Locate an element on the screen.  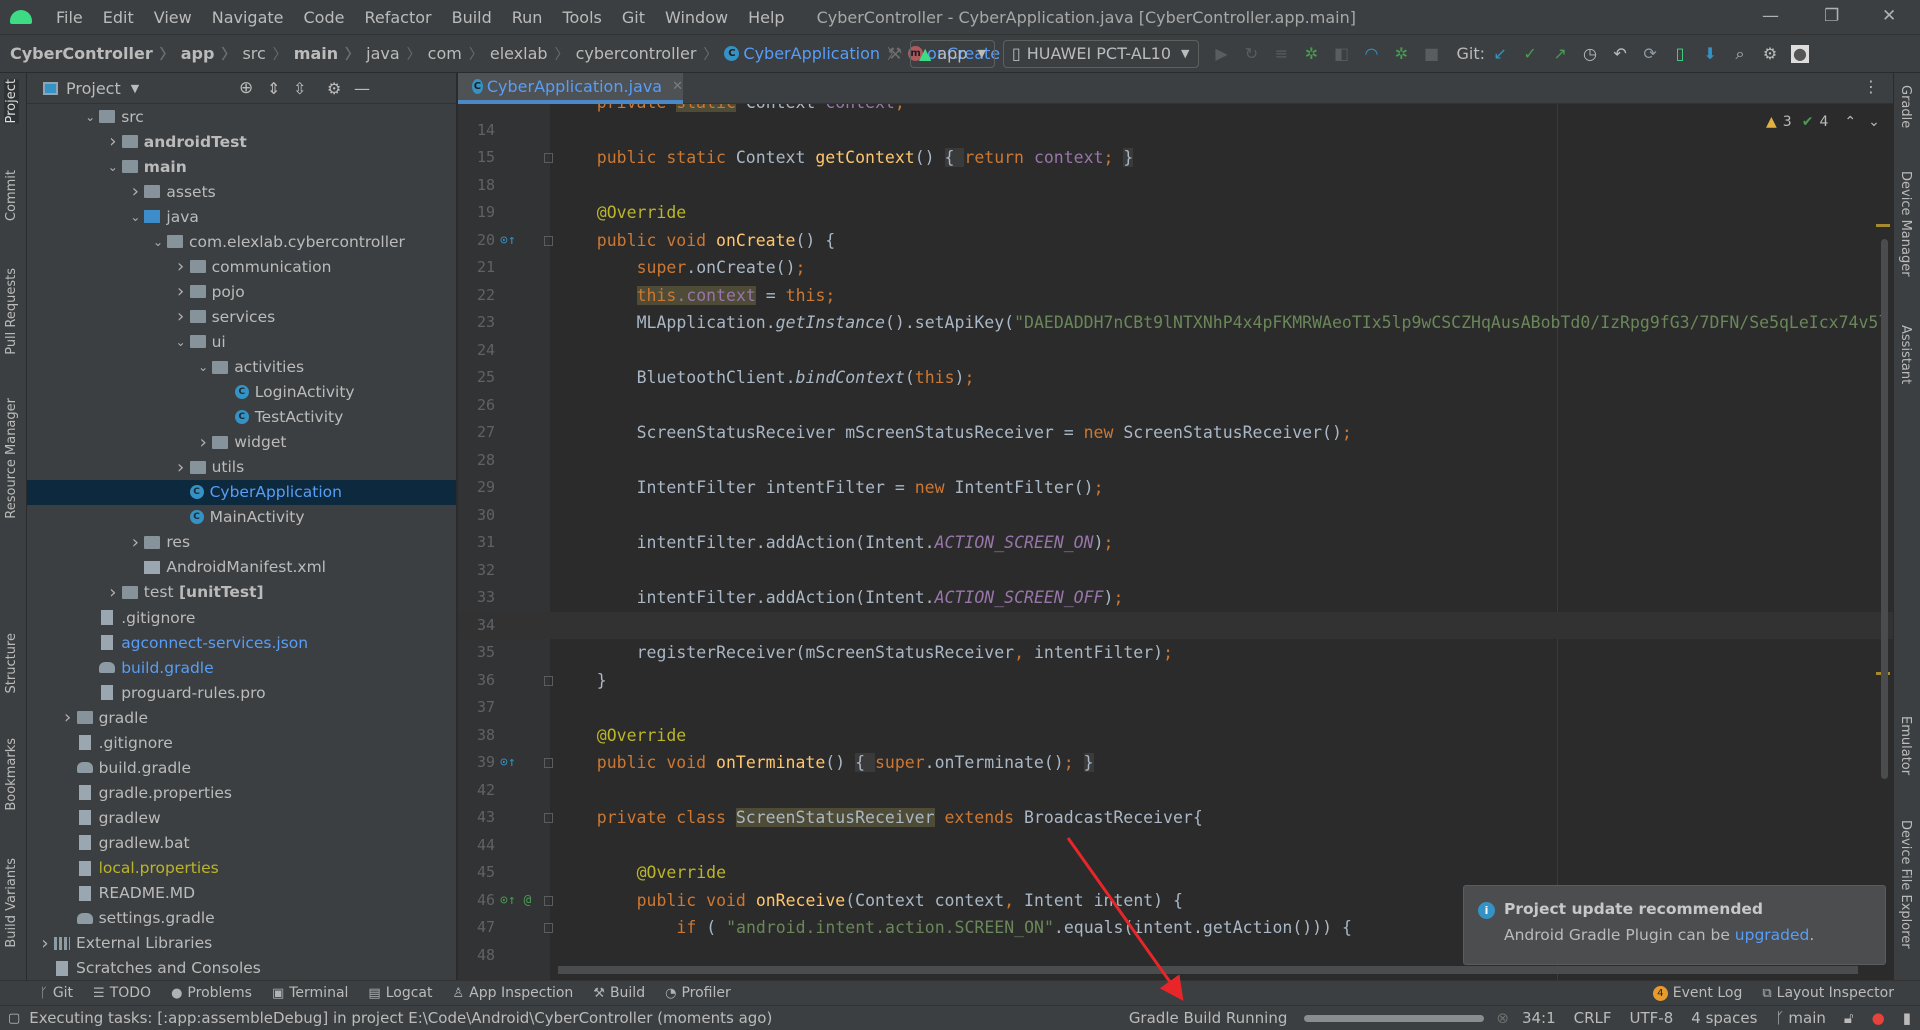
vertical-scrollbar is located at coordinates (1884, 509).